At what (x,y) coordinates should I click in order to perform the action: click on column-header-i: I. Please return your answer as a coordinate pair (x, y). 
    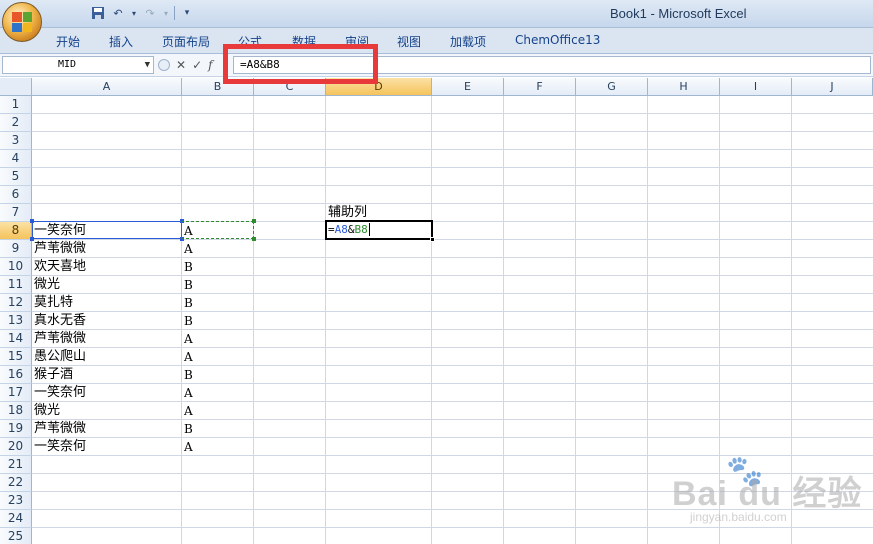
    Looking at the image, I should click on (756, 87).